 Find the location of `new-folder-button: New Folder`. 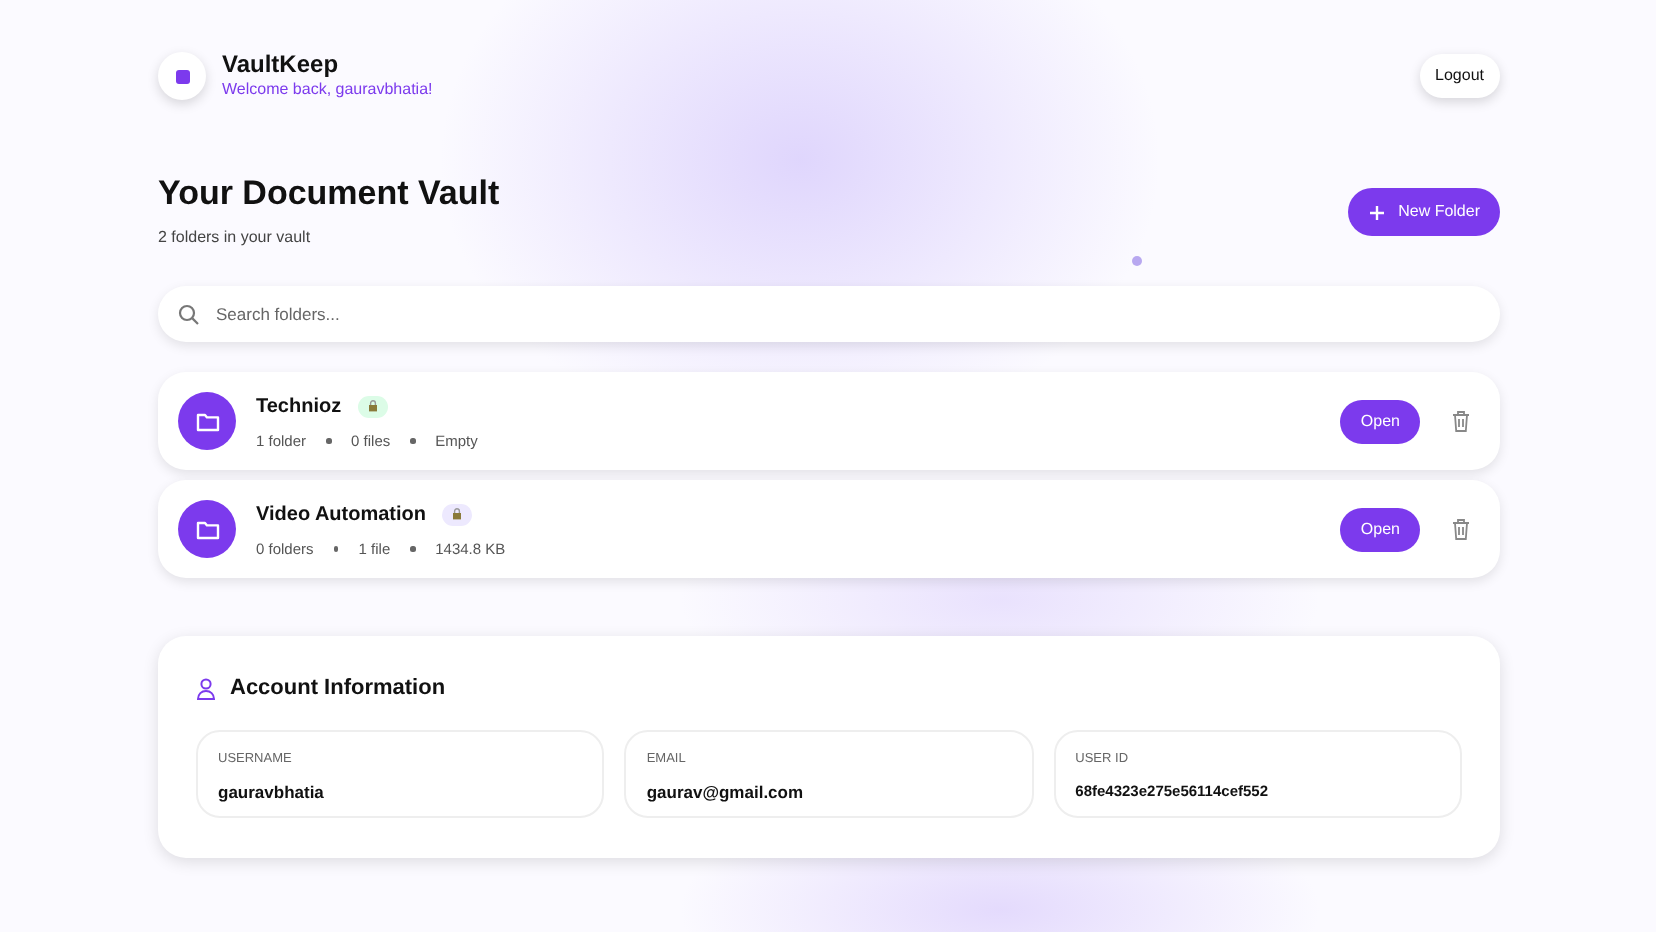

new-folder-button: New Folder is located at coordinates (1424, 212).